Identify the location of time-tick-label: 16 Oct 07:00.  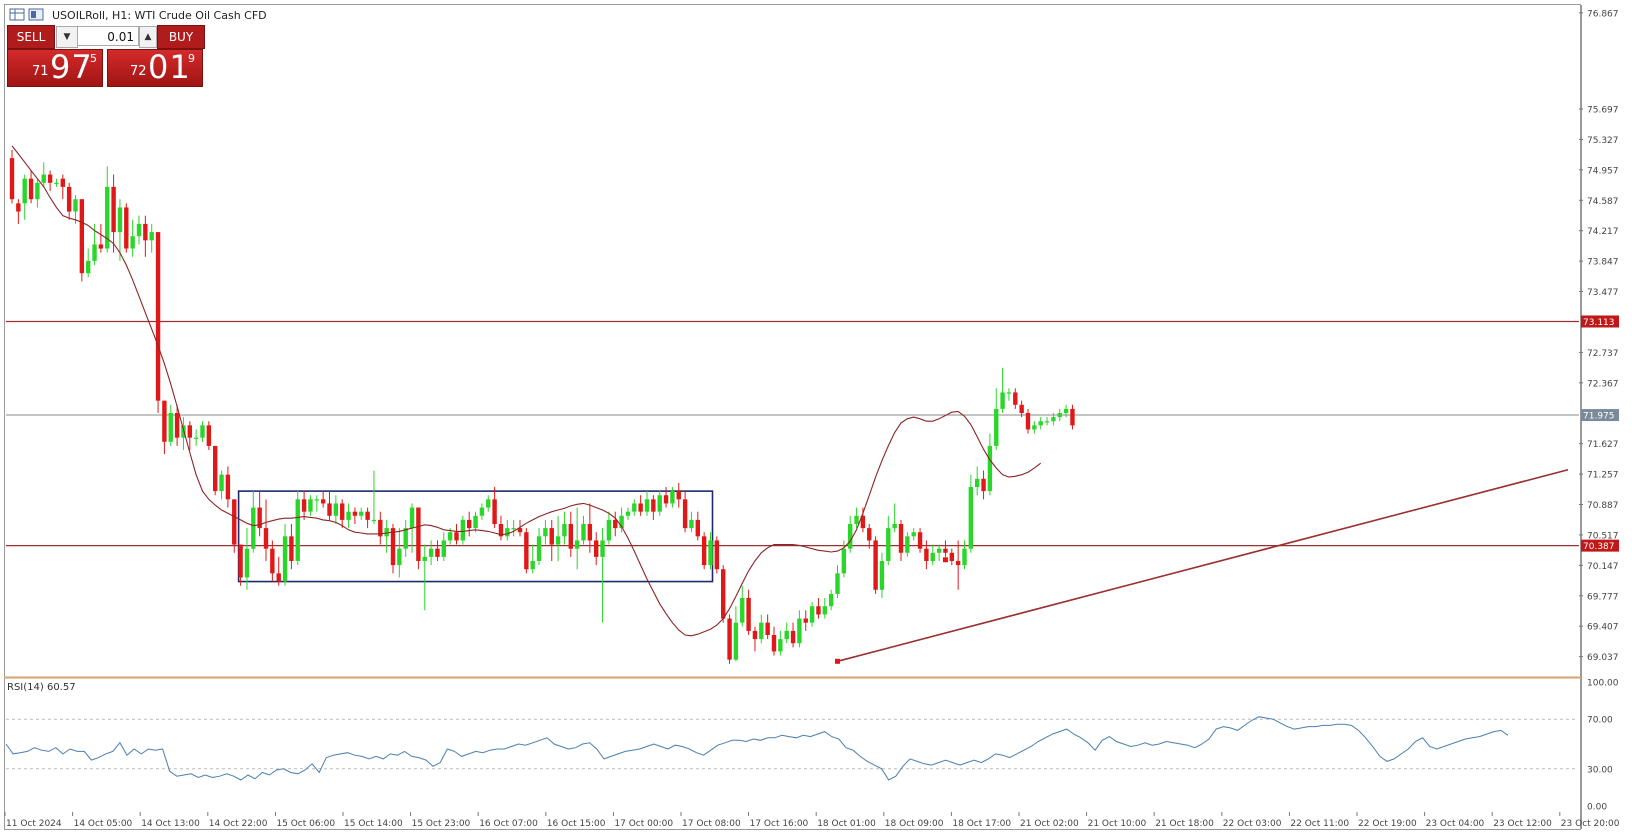
(508, 824).